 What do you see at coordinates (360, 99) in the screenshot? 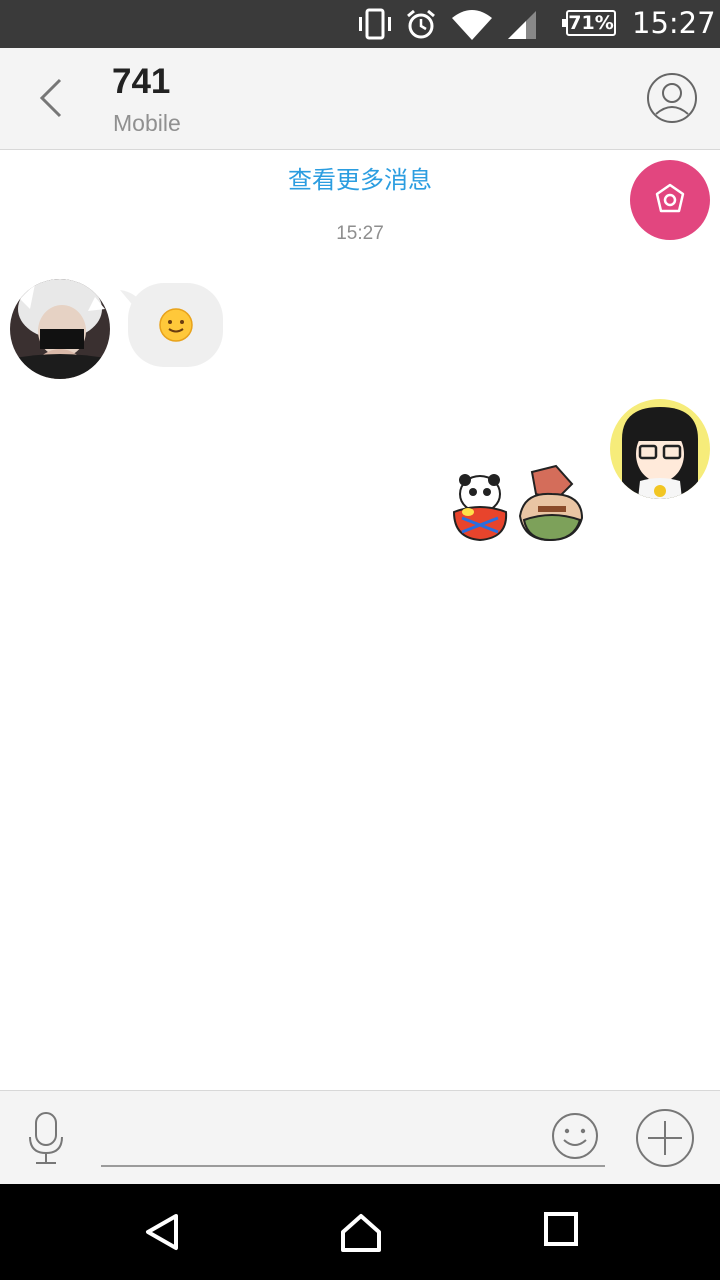
I see `chat-header: 741 Mobile` at bounding box center [360, 99].